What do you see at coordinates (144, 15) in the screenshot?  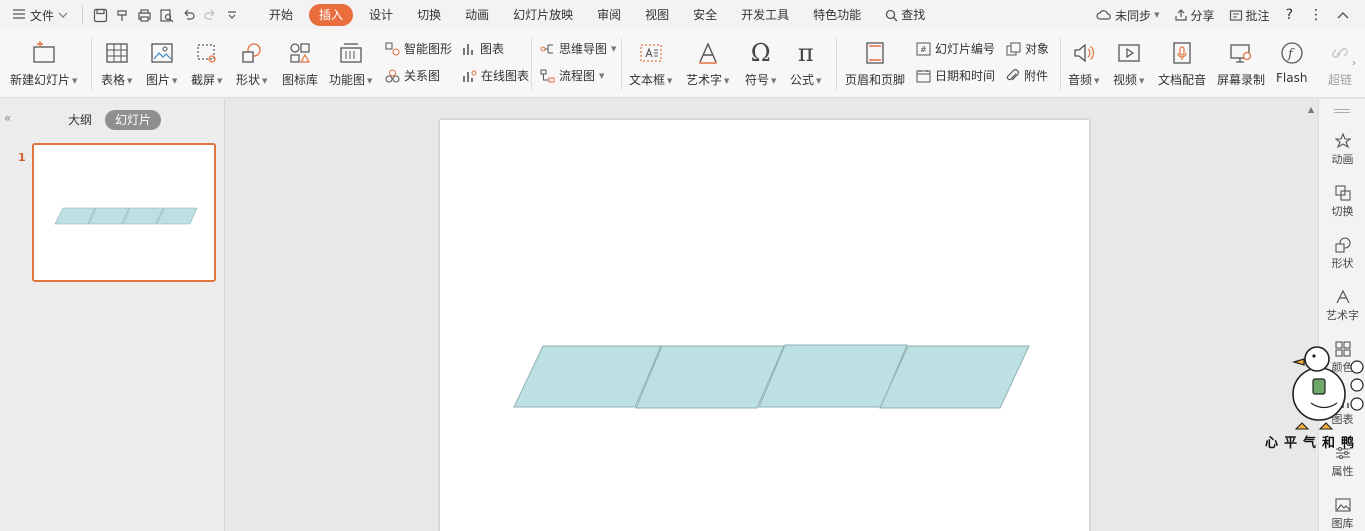 I see `print-icon` at bounding box center [144, 15].